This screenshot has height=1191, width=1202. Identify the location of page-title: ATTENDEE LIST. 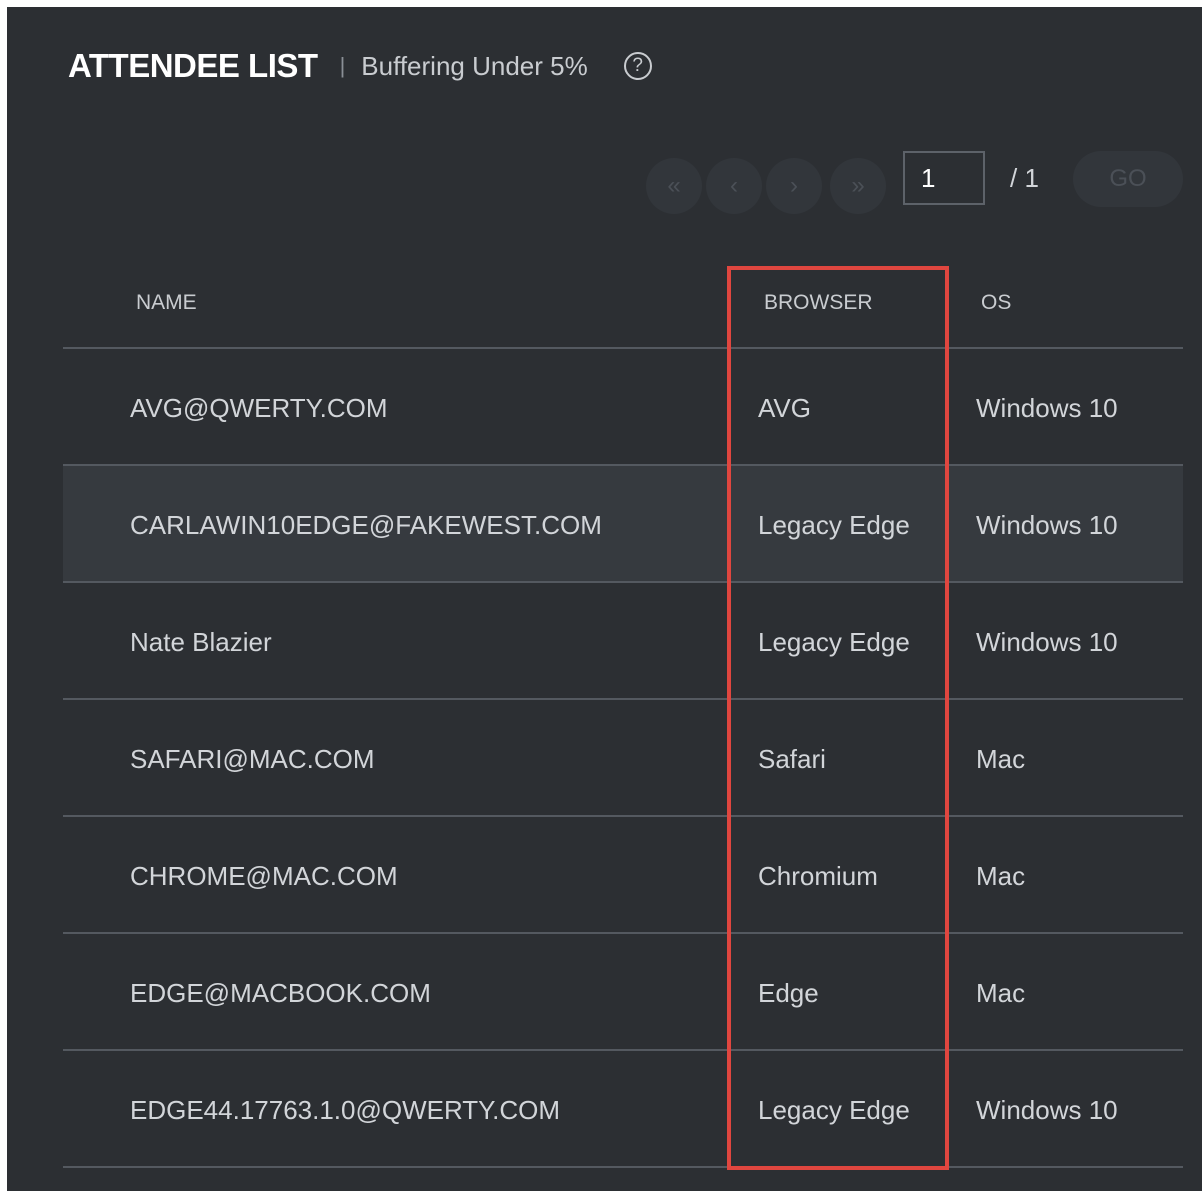
(193, 65).